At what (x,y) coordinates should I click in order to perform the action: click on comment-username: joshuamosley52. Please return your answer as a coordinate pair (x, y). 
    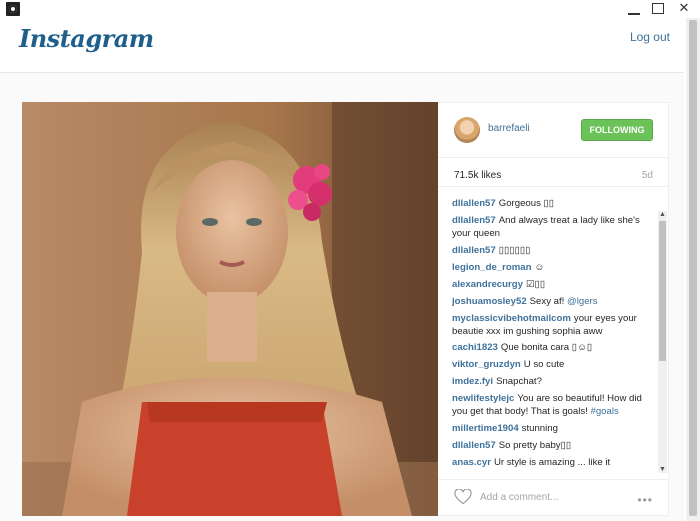
    Looking at the image, I should click on (489, 301).